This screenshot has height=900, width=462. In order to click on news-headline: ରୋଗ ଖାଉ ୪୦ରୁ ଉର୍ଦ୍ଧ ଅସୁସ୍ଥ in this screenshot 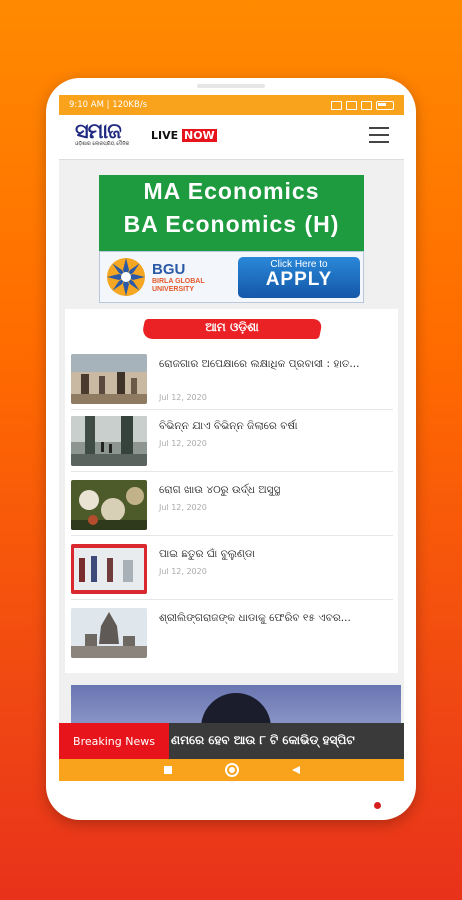, I will do `click(220, 490)`.